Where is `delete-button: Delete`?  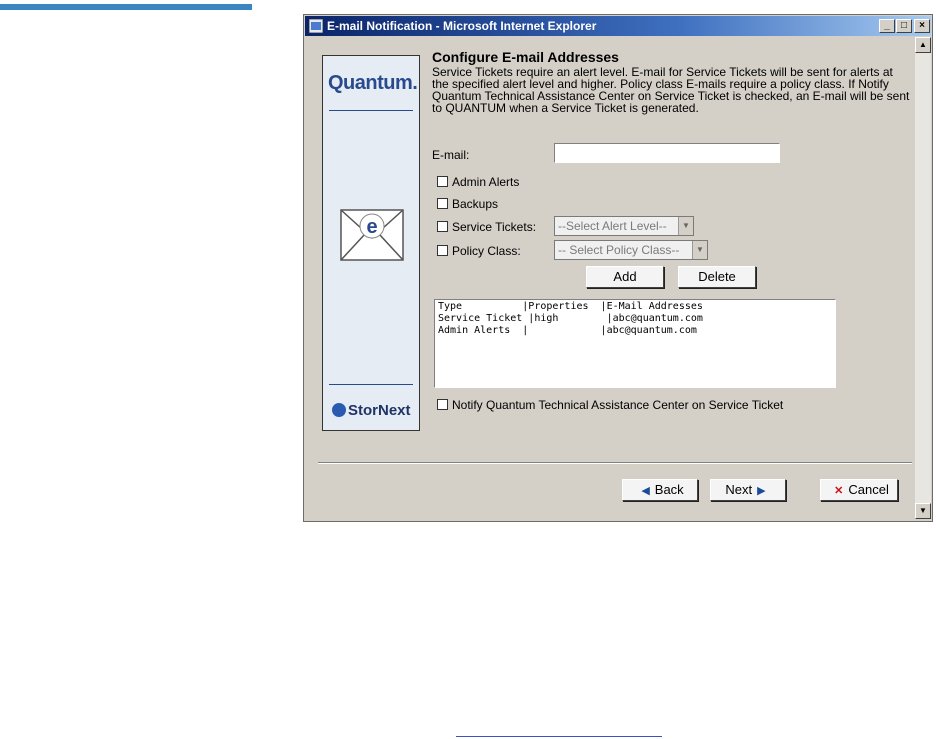
delete-button: Delete is located at coordinates (717, 277).